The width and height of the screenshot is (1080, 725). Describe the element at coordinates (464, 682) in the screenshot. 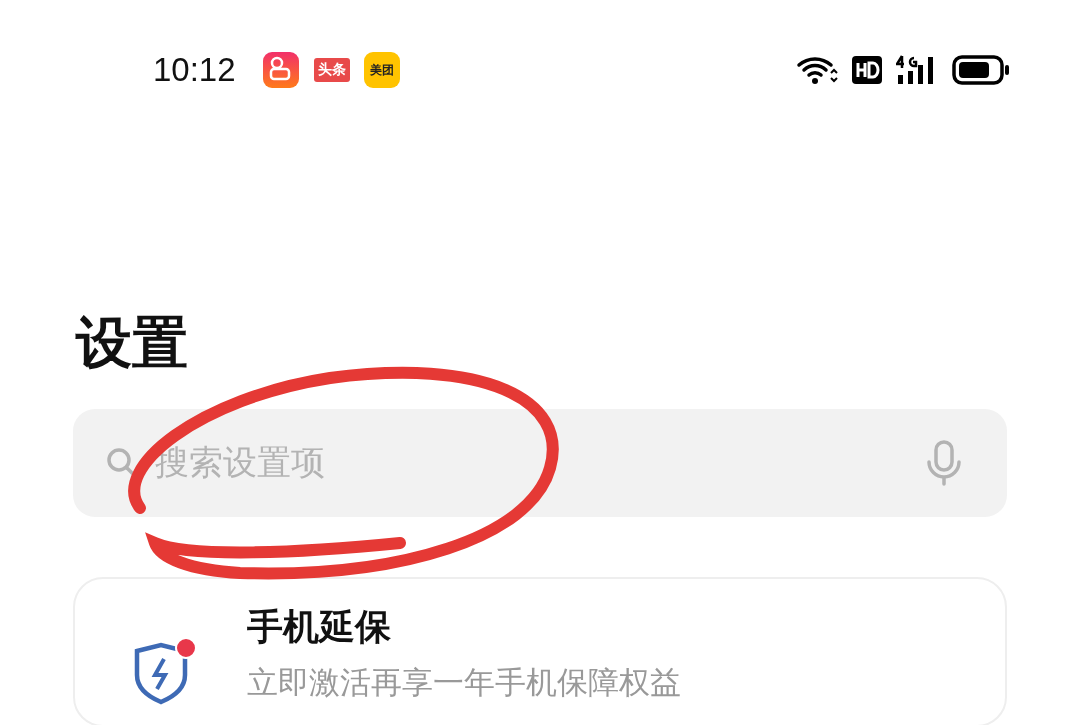

I see `card-subtitle: 立即激活再享一年手机保障权益` at that location.